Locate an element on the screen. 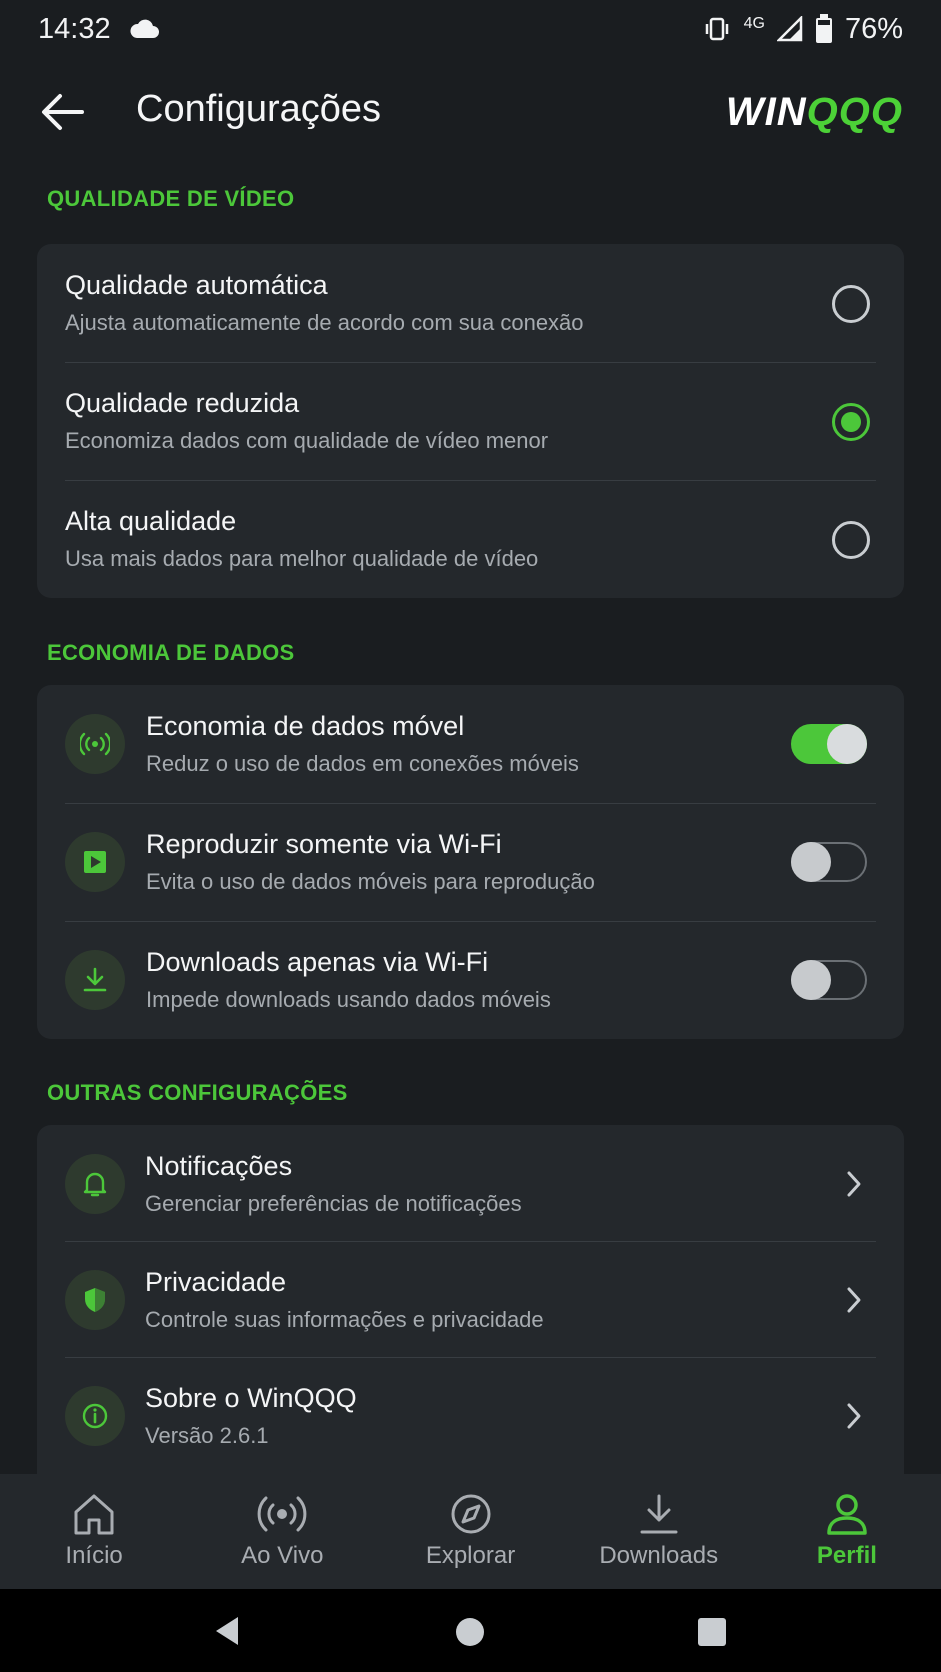 This screenshot has width=941, height=1672. setting-title: Economia de dados móvel is located at coordinates (305, 726).